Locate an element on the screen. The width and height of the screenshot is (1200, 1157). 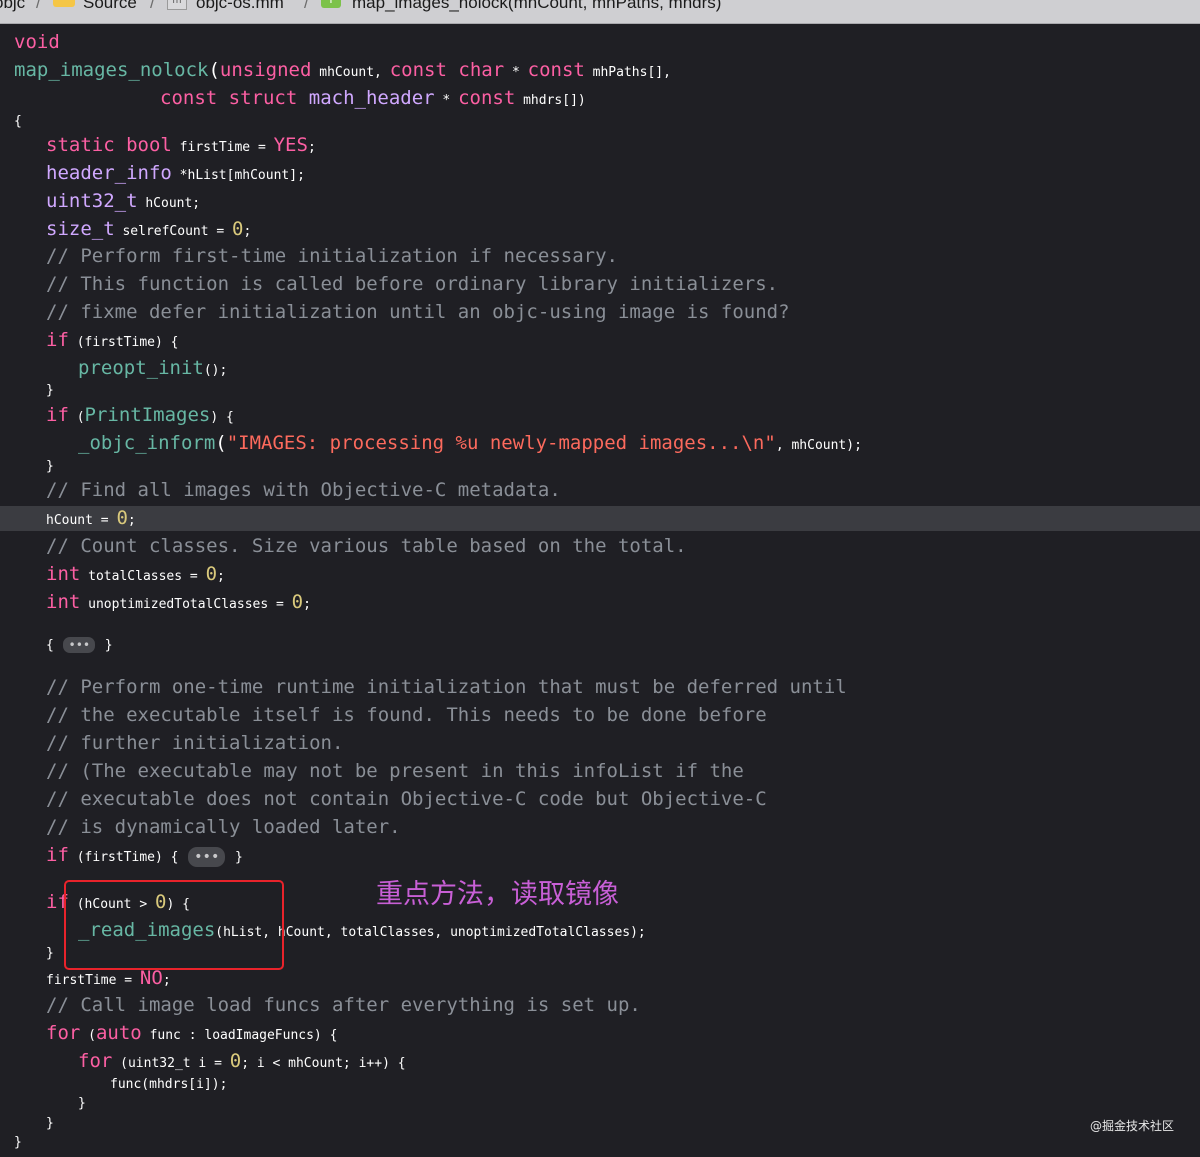
code-comment: // further initialization. is located at coordinates (195, 743).